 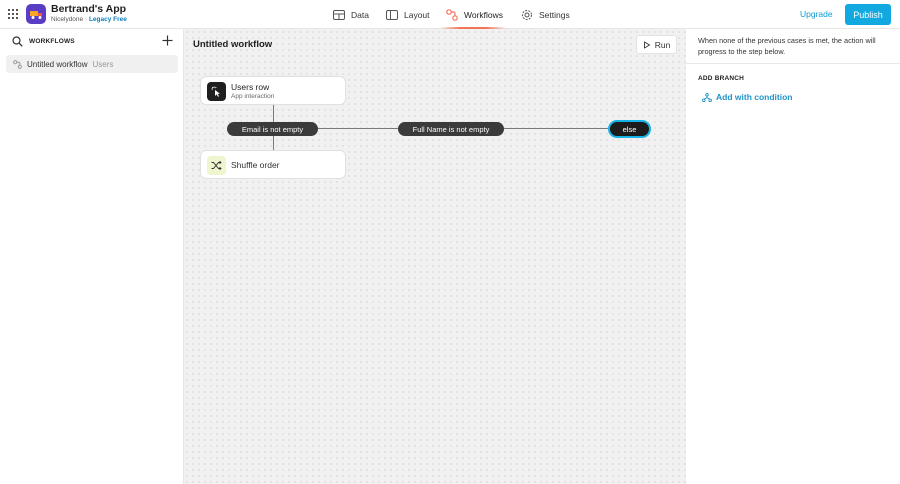 I want to click on run-button: Run, so click(x=656, y=44).